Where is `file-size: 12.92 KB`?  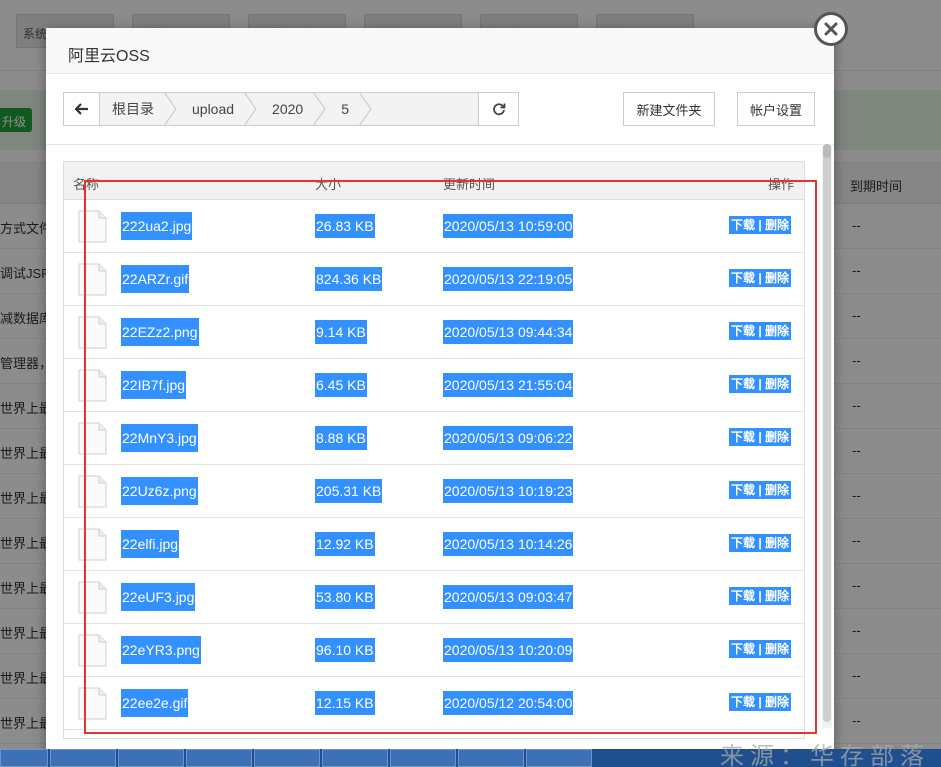 file-size: 12.92 KB is located at coordinates (345, 544).